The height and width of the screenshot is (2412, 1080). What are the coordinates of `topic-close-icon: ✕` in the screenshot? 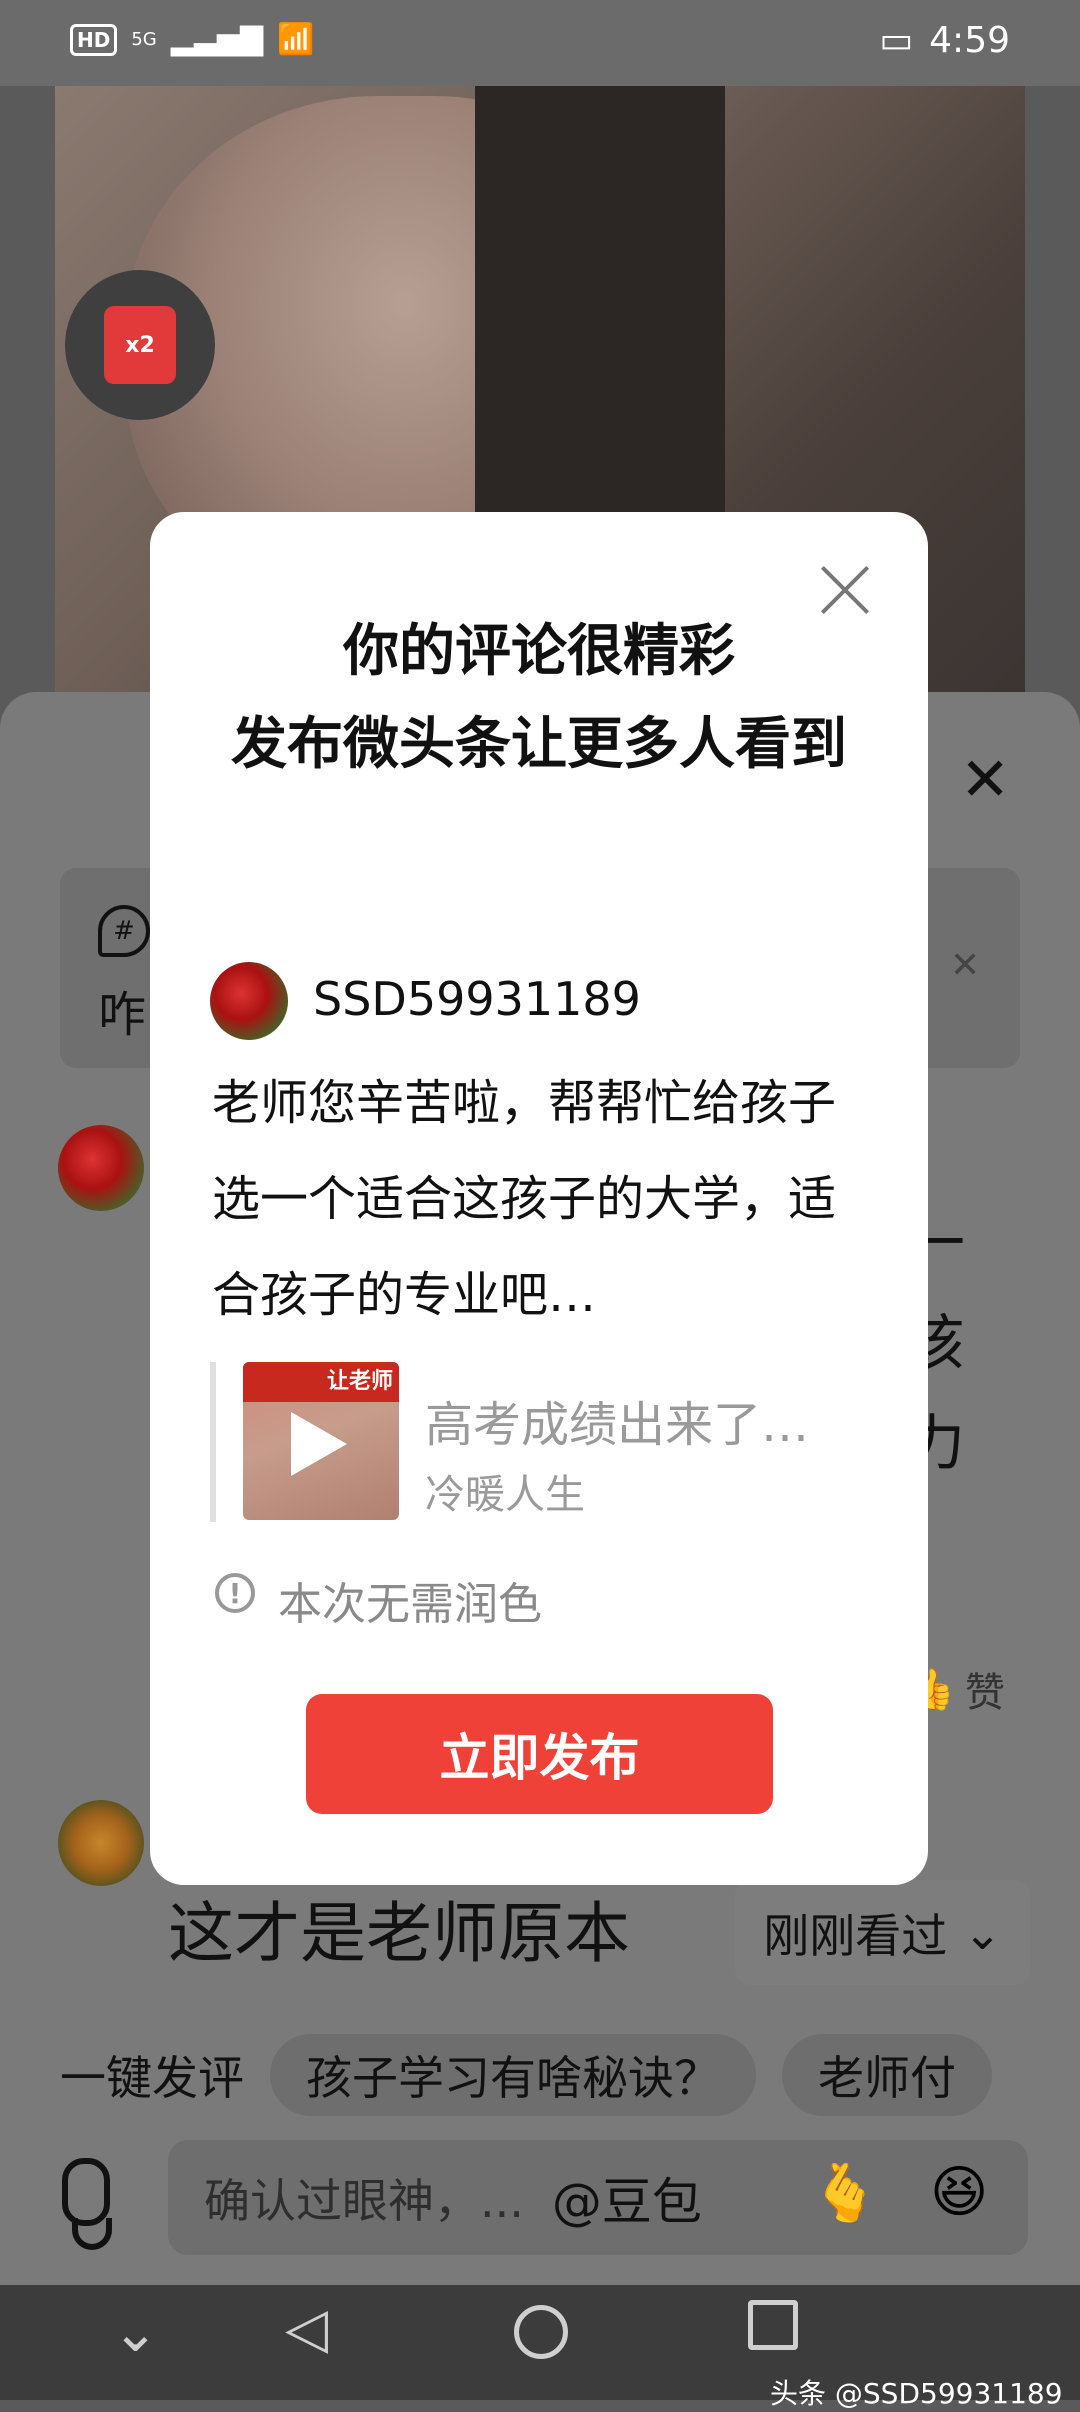 It's located at (965, 965).